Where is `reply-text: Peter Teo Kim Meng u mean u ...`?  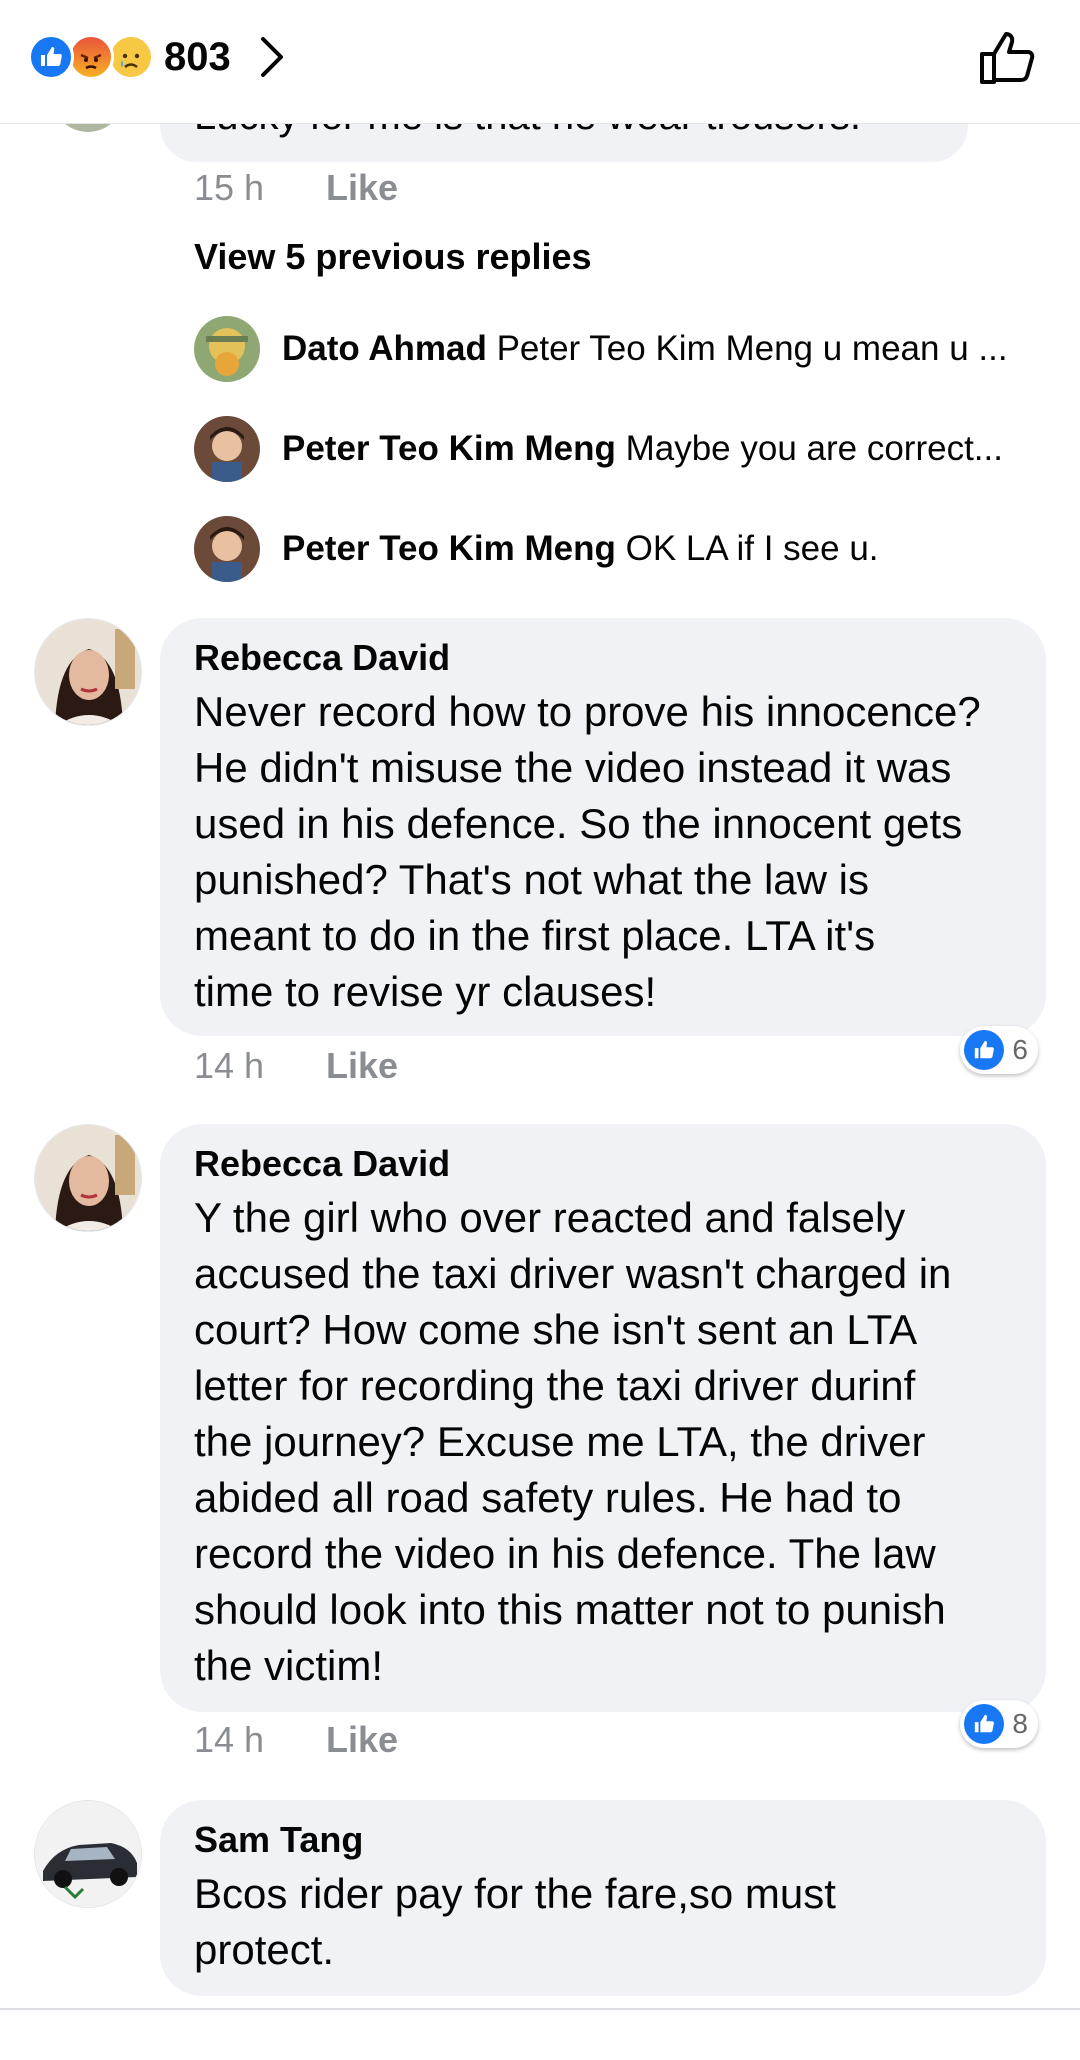 reply-text: Peter Teo Kim Meng u mean u ... is located at coordinates (752, 348).